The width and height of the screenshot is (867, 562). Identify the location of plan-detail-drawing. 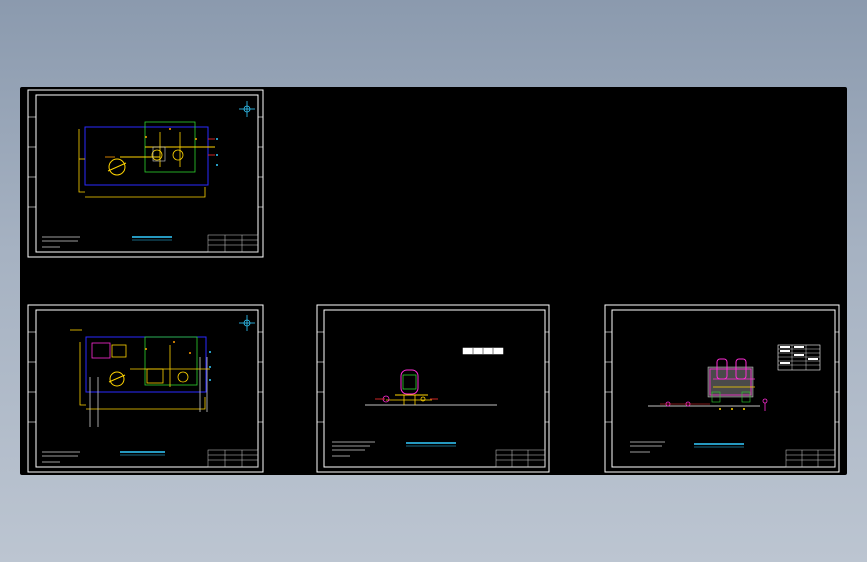
(140, 378).